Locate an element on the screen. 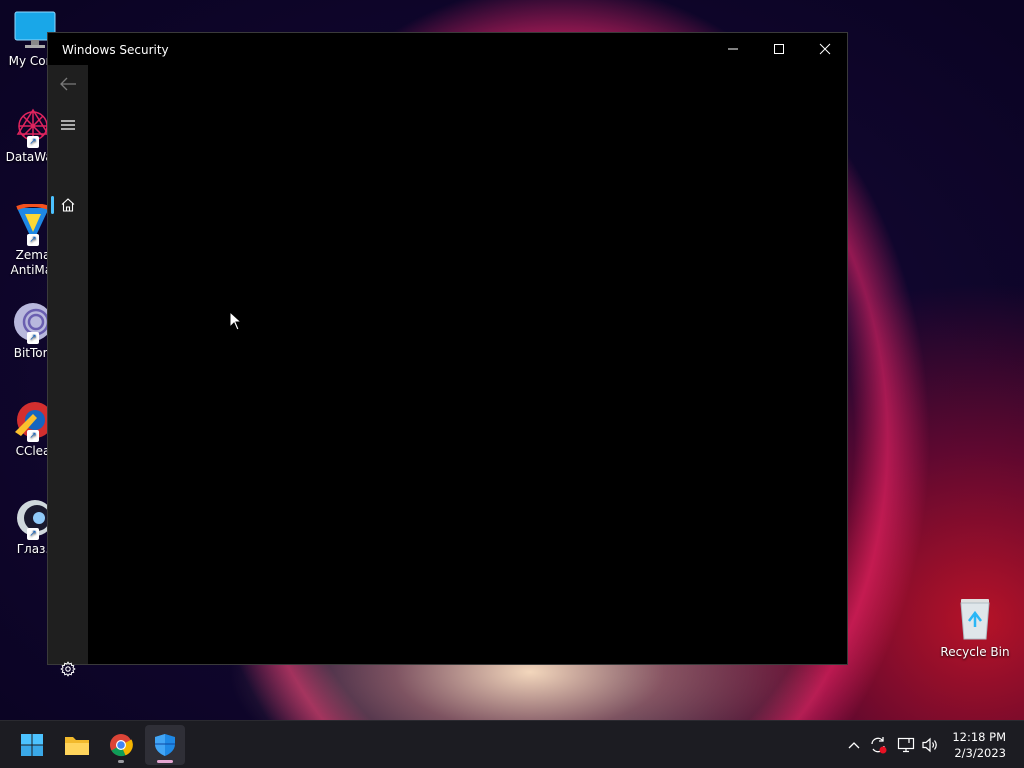 Image resolution: width=1024 pixels, height=768 pixels. tray-sync is located at coordinates (878, 745).